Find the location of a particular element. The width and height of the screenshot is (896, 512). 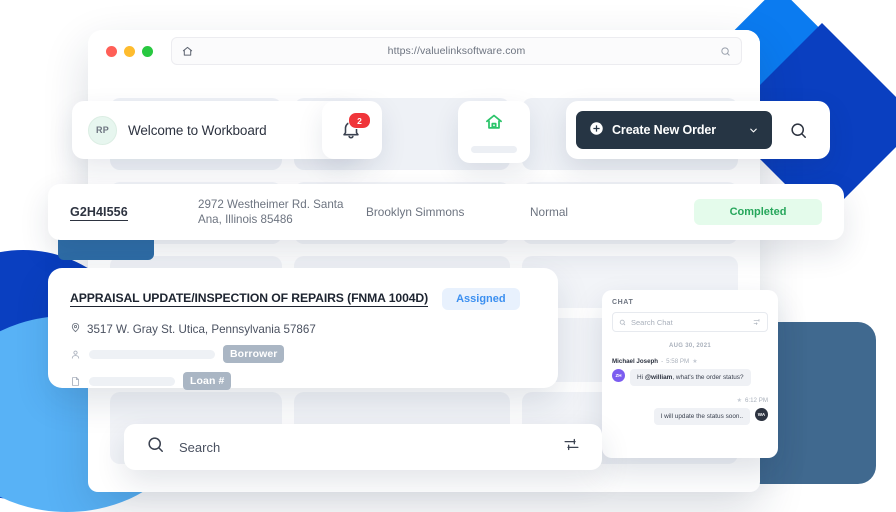

chat-date-divider: AUG 30, 2021 is located at coordinates (690, 346).